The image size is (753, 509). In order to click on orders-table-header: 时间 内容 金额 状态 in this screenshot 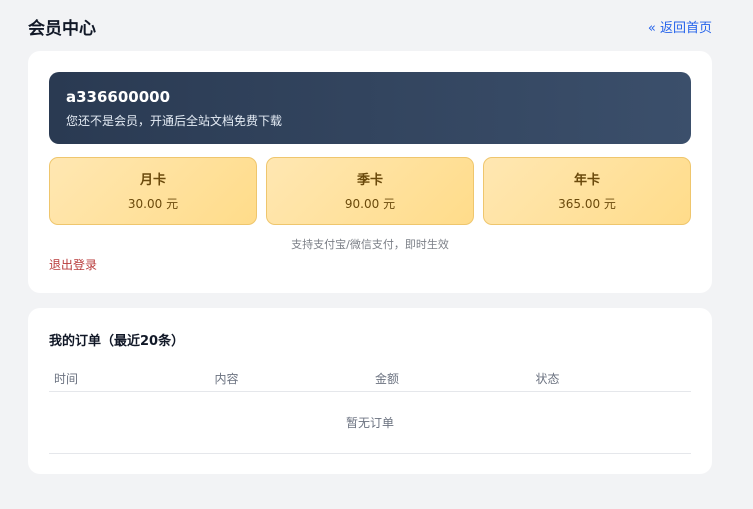, I will do `click(370, 379)`.